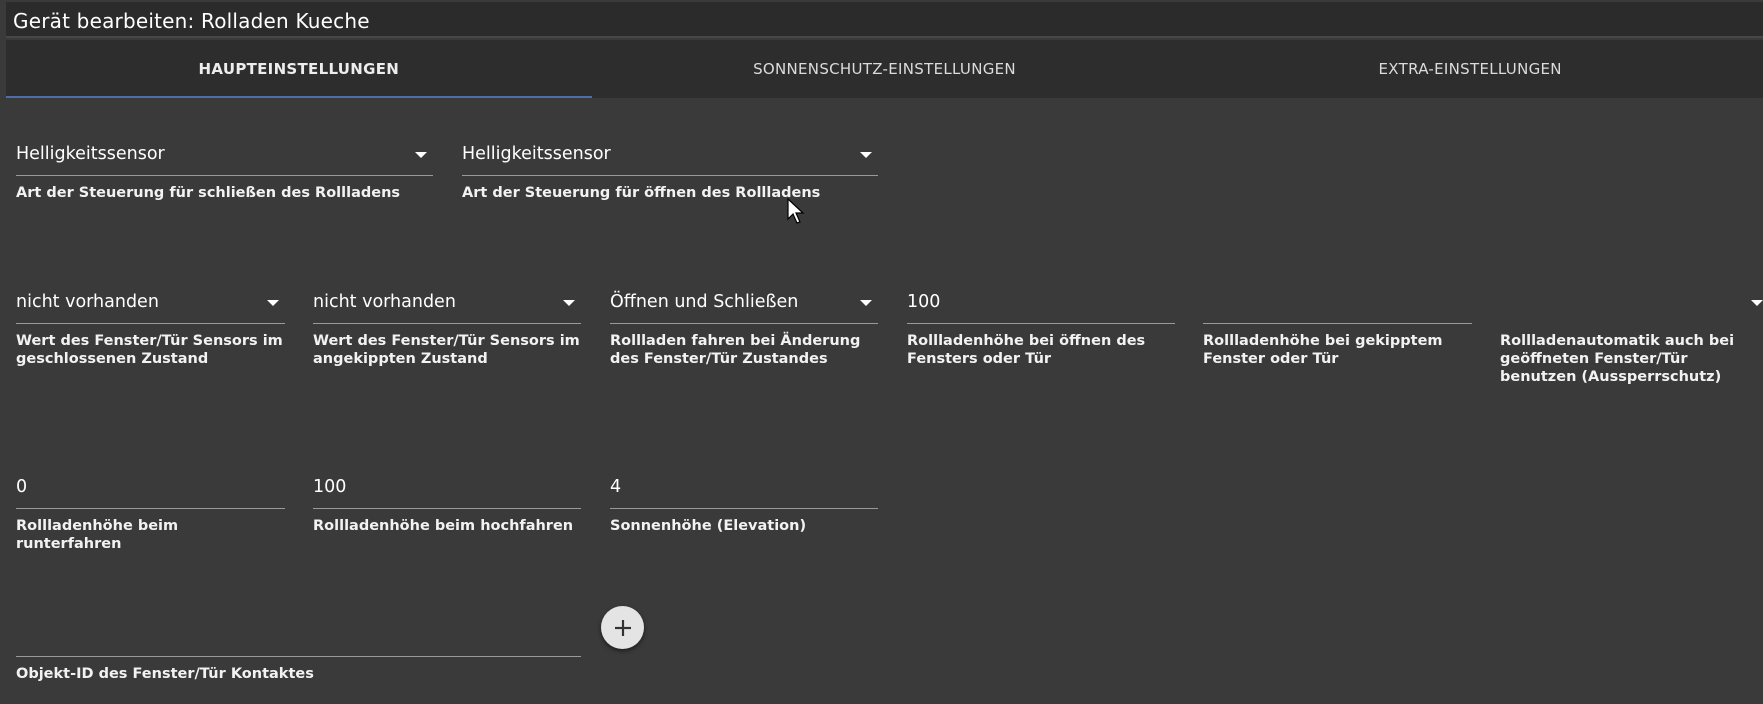  Describe the element at coordinates (884, 20) in the screenshot. I see `dialog-titlebar: Gerät bearbeiten: Rolladen Kueche` at that location.